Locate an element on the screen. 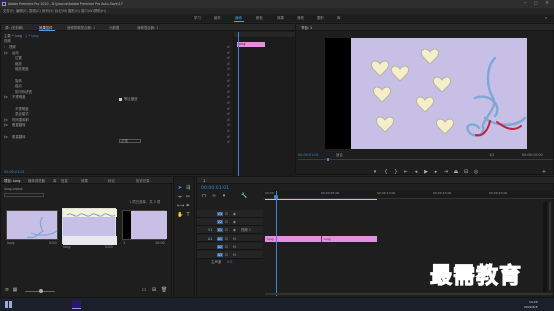 The width and height of the screenshot is (554, 311). slip-tool-icon: ⟷ is located at coordinates (180, 206).